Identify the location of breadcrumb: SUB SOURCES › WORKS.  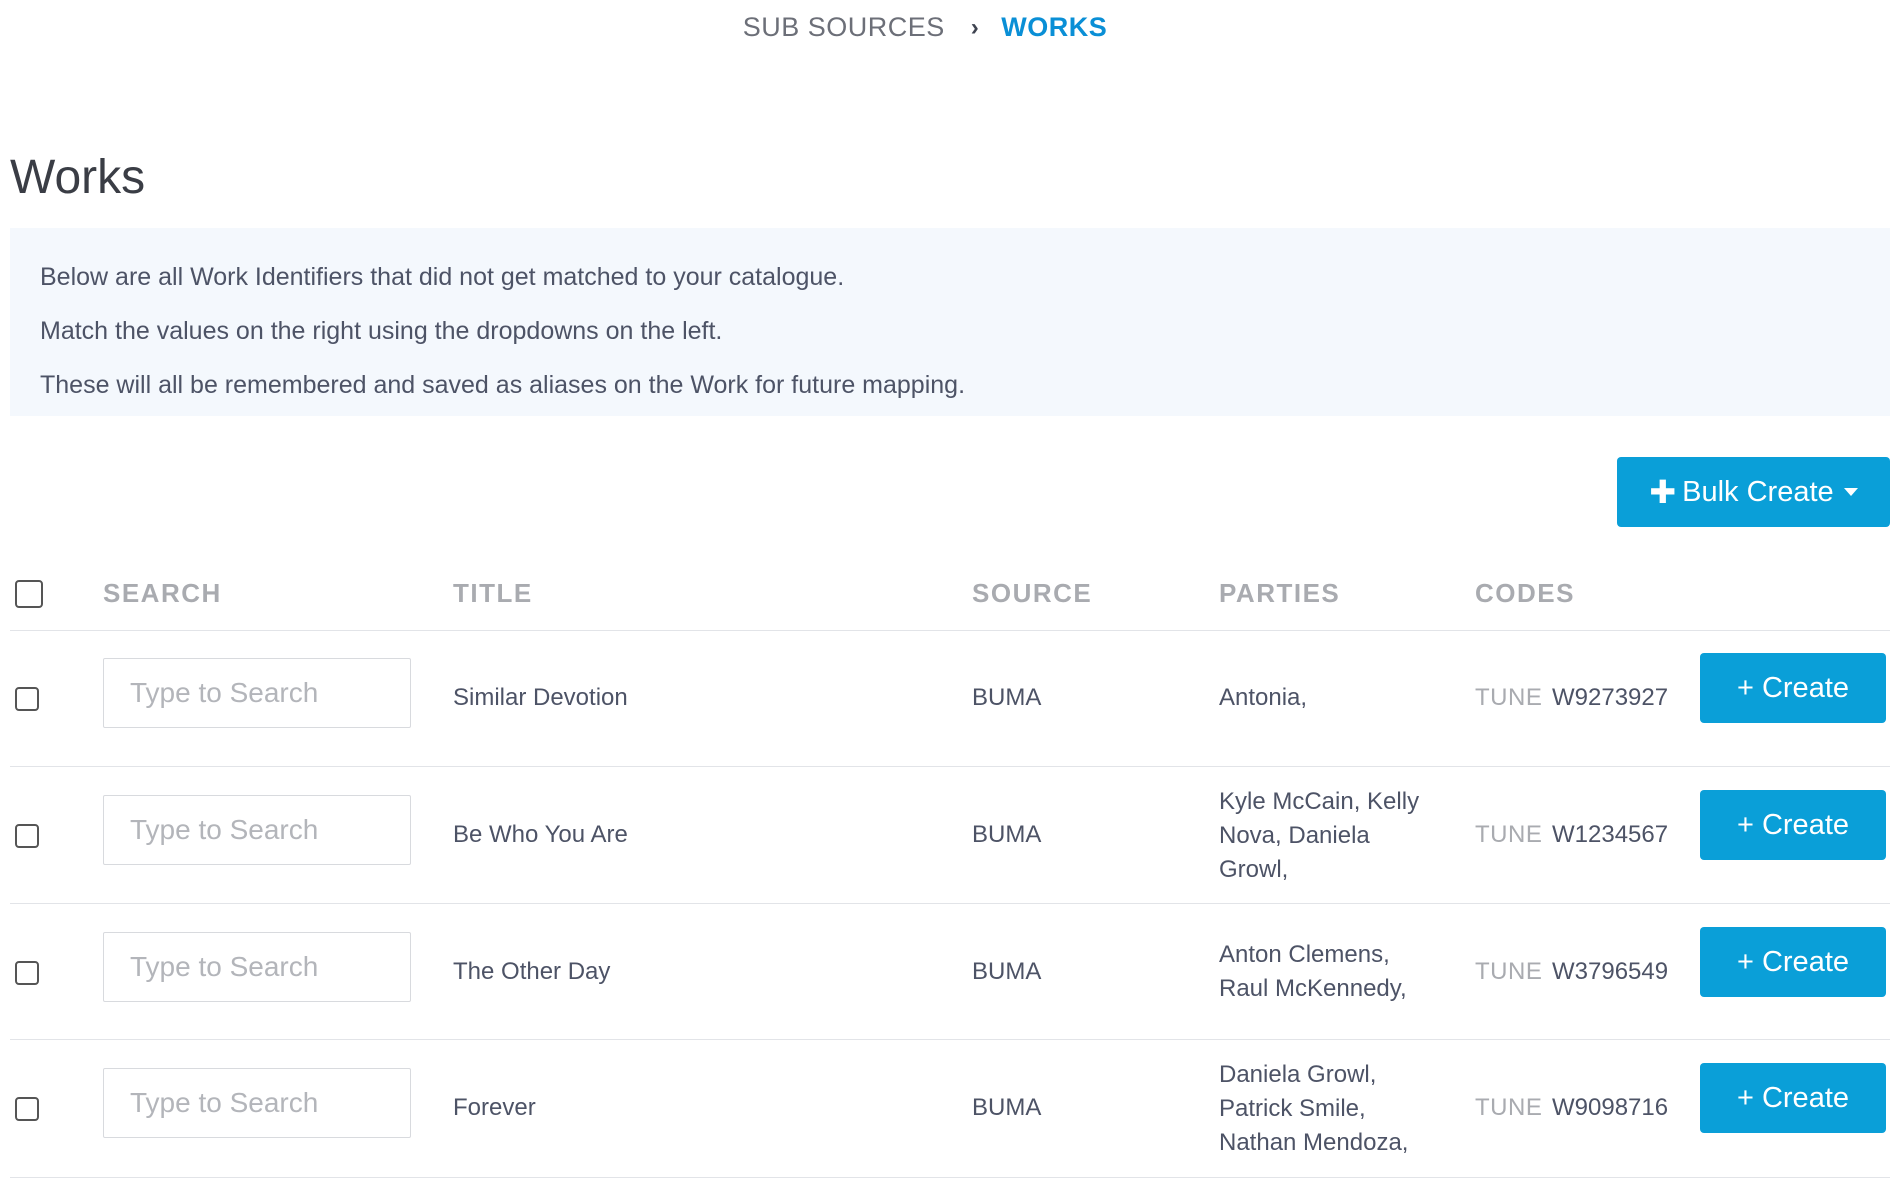
(949, 27).